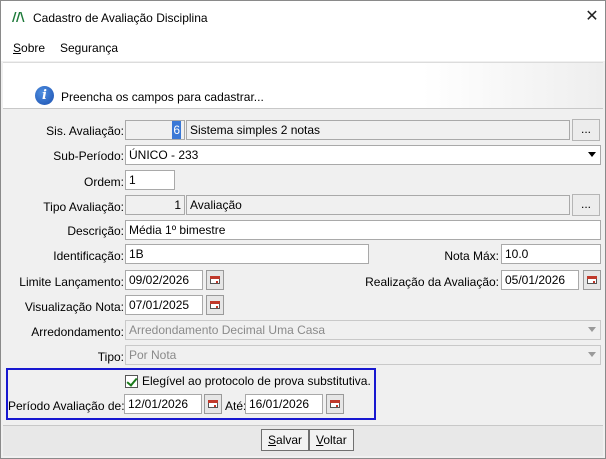 The image size is (606, 459). Describe the element at coordinates (155, 205) in the screenshot. I see `tipo-avaliacao-code-field: 1` at that location.